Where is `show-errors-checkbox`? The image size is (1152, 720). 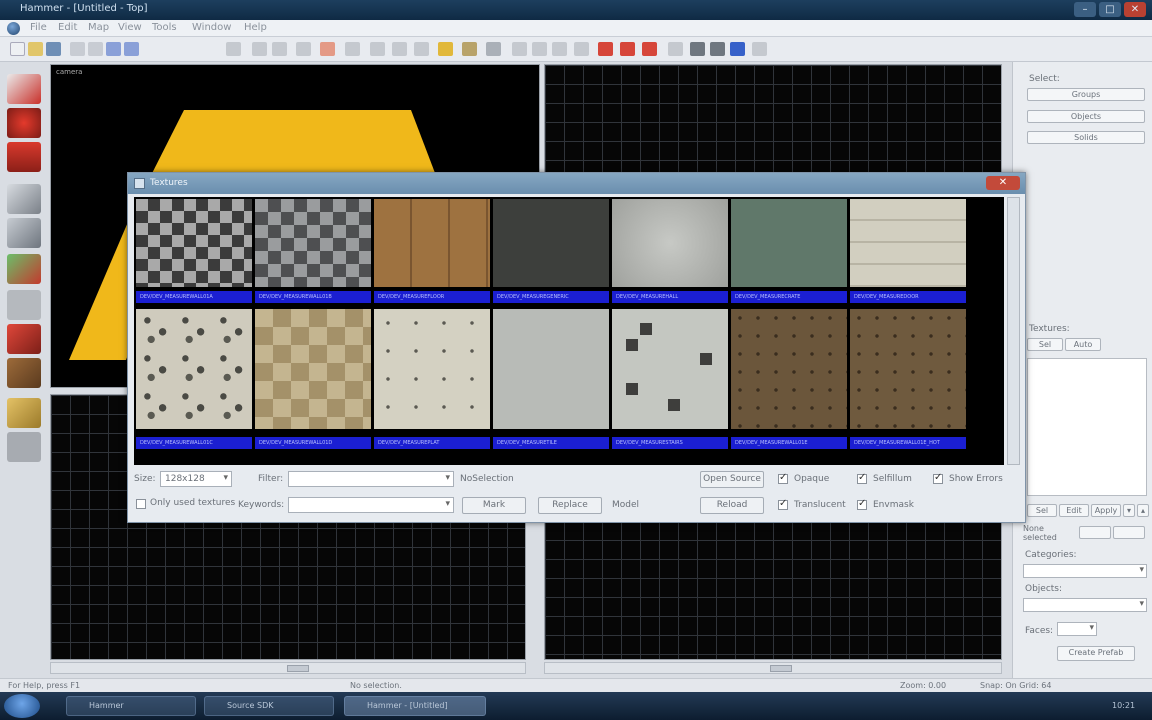
show-errors-checkbox is located at coordinates (938, 478).